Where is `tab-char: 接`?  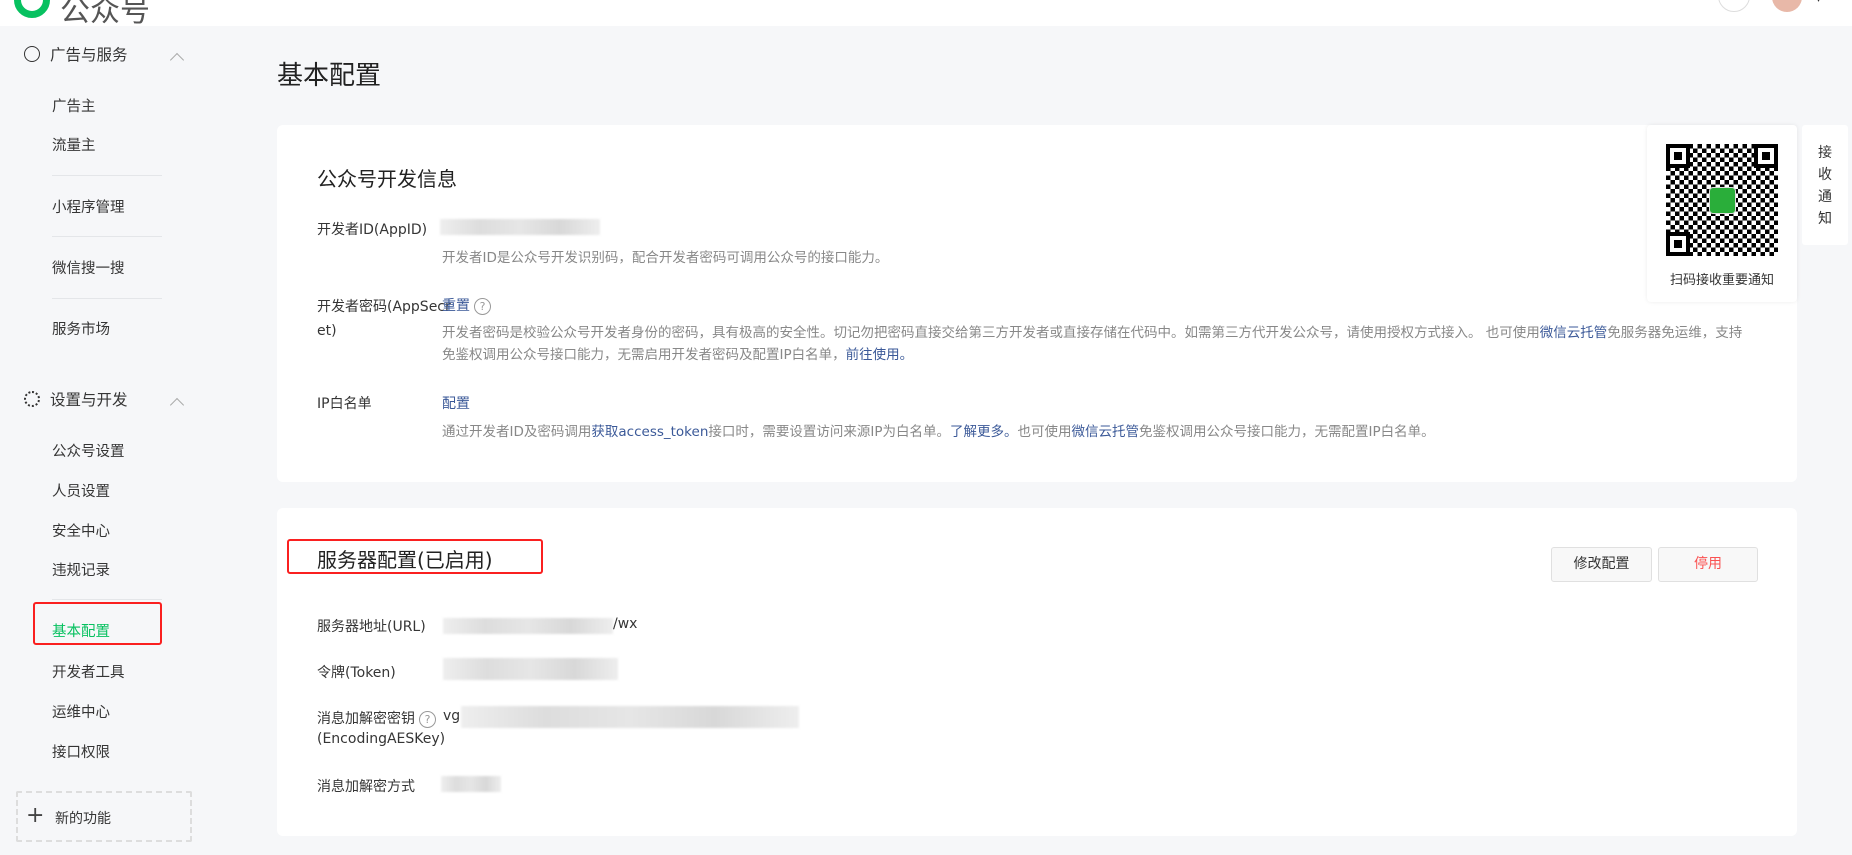 tab-char: 接 is located at coordinates (1825, 153).